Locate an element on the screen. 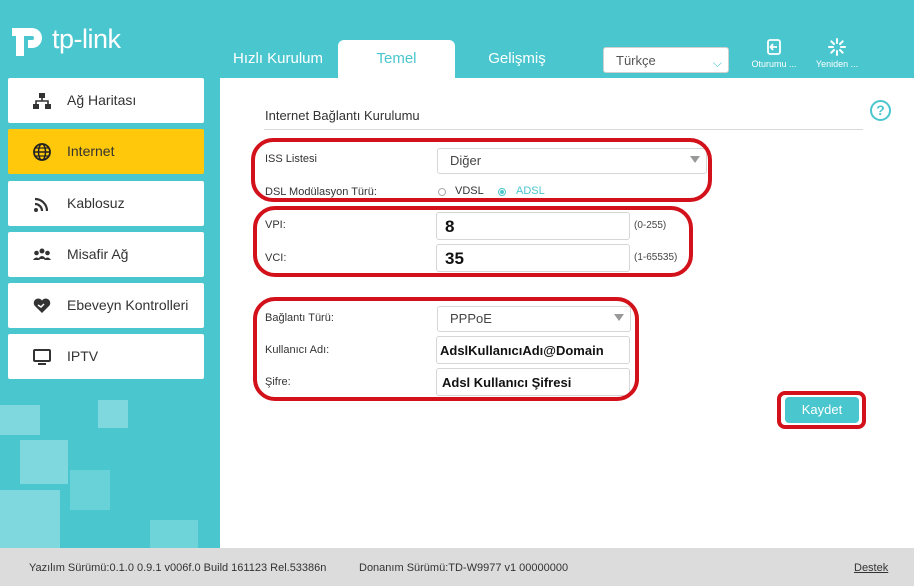 This screenshot has width=914, height=586. chevron-down-icon: ⌵ is located at coordinates (717, 63).